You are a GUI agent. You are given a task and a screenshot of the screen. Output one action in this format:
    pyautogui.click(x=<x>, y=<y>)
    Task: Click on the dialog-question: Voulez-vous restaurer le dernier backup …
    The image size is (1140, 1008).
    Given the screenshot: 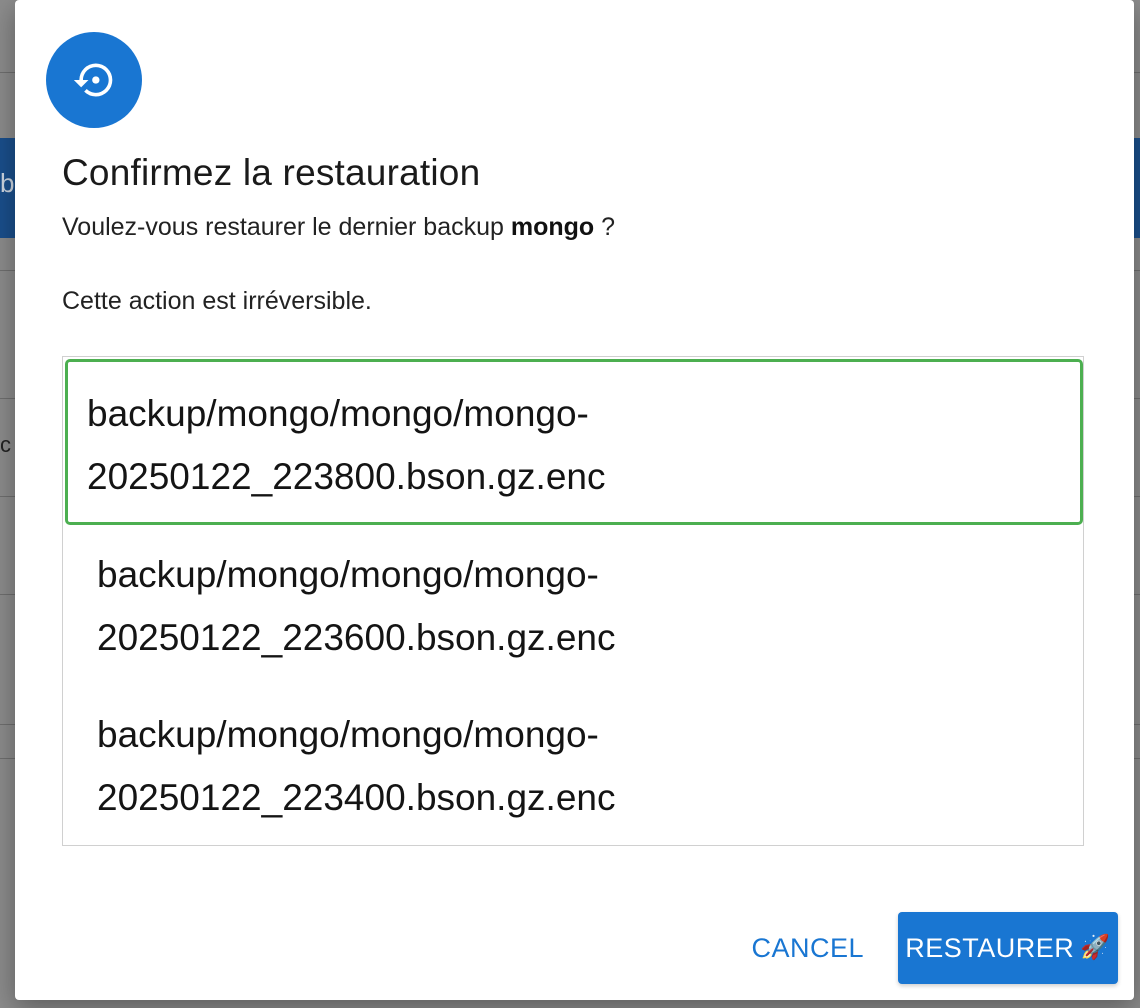 What is the action you would take?
    pyautogui.click(x=338, y=227)
    